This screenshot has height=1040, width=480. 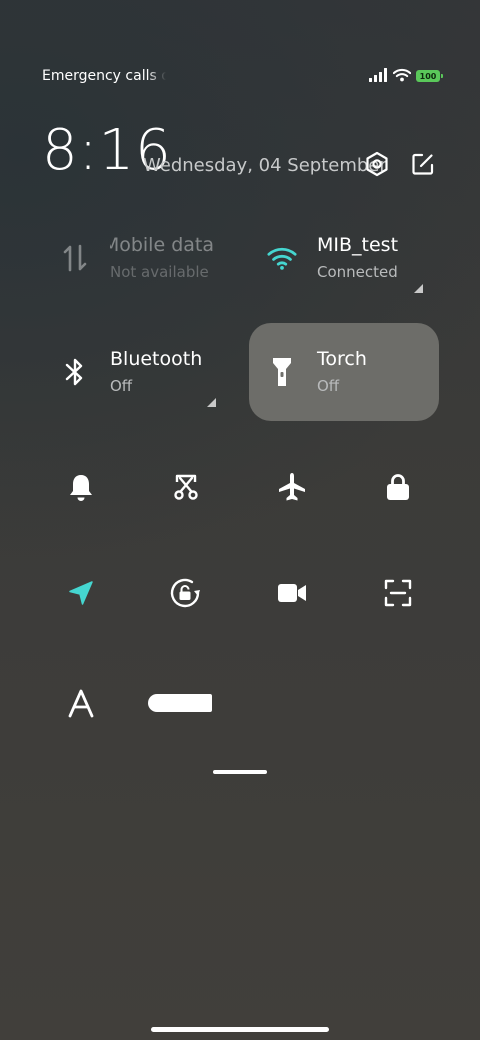 I want to click on toggle-airplane-mode, so click(x=292, y=487).